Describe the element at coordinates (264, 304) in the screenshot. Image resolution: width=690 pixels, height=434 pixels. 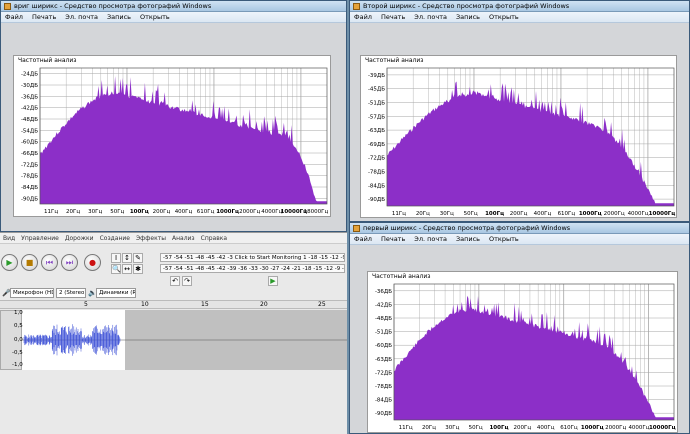
I see `ruler-tick: 20` at that location.